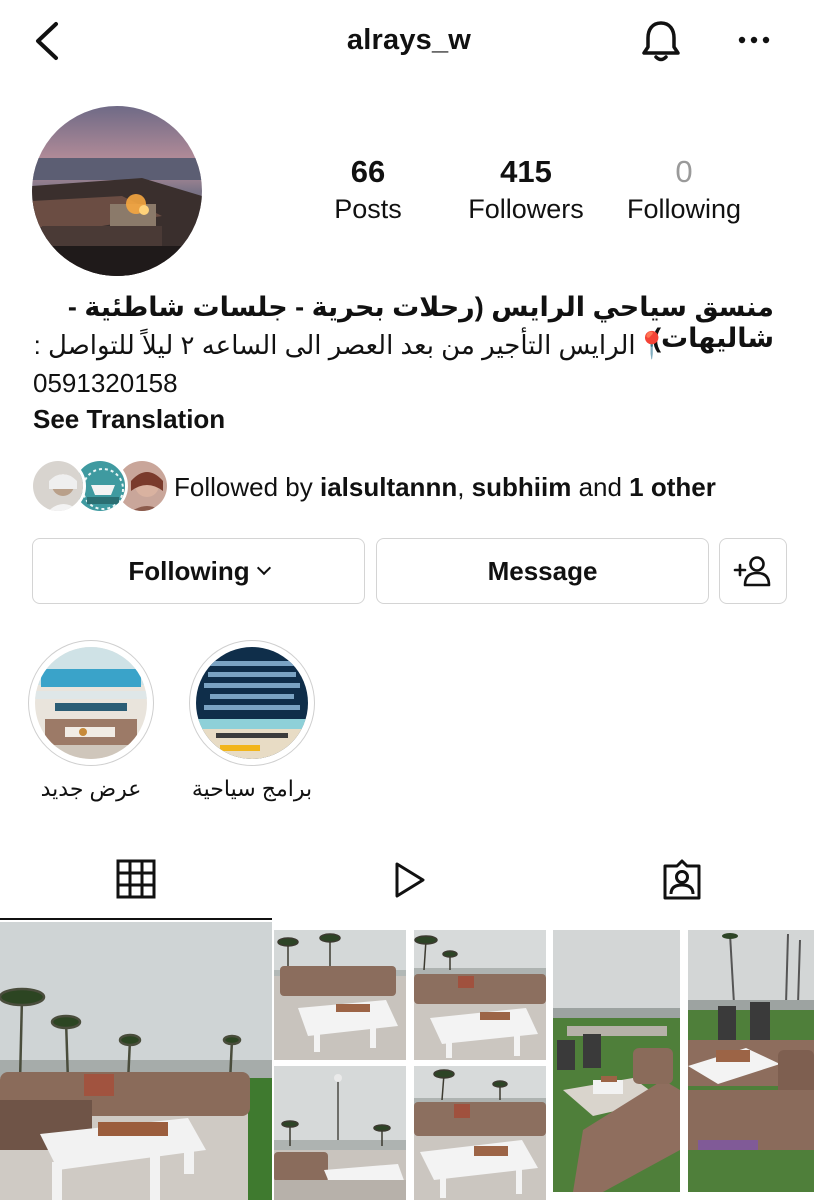 This screenshot has width=818, height=1200. What do you see at coordinates (252, 788) in the screenshot?
I see `highlight-label: برامج سياحية` at bounding box center [252, 788].